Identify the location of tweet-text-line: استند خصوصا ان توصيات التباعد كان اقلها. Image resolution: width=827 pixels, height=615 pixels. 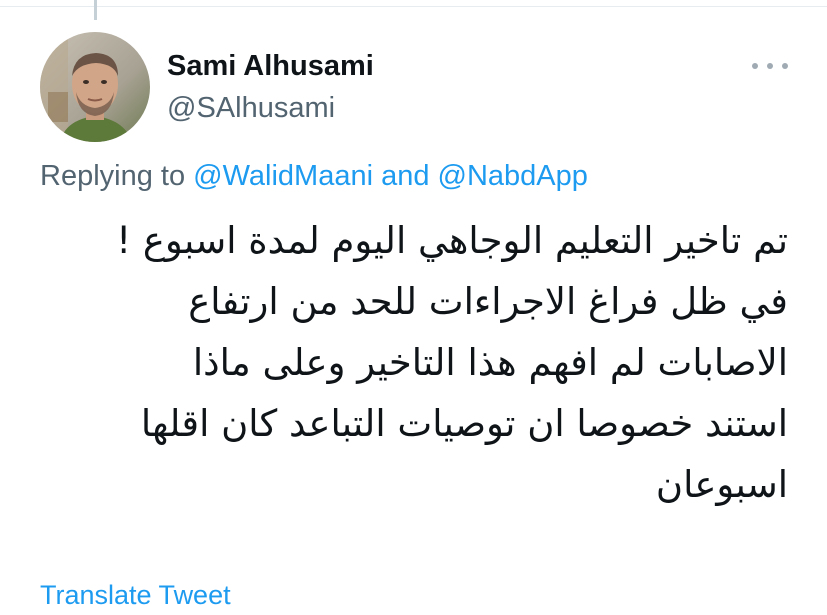
(464, 423).